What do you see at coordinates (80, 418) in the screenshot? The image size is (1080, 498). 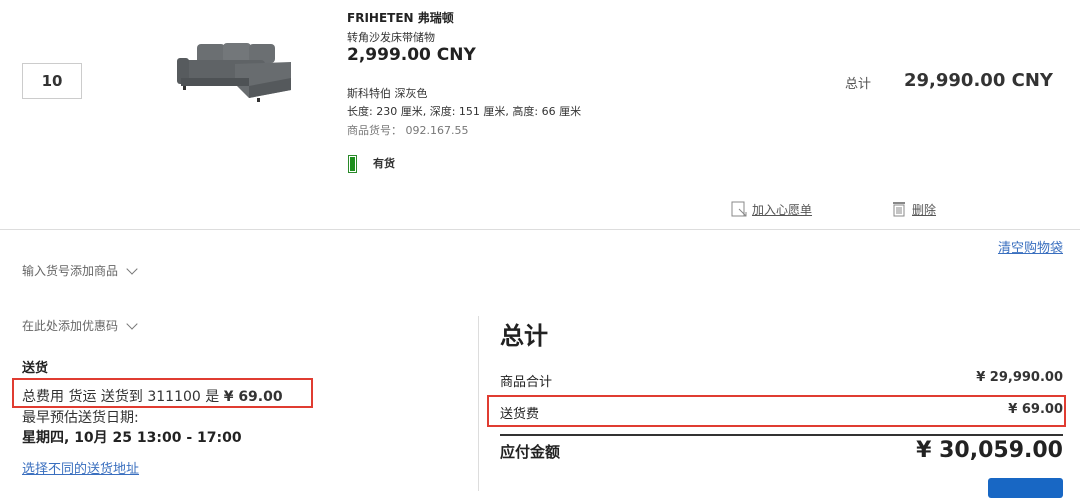 I see `delivery-estimate-label: 最早预估送货日期:` at bounding box center [80, 418].